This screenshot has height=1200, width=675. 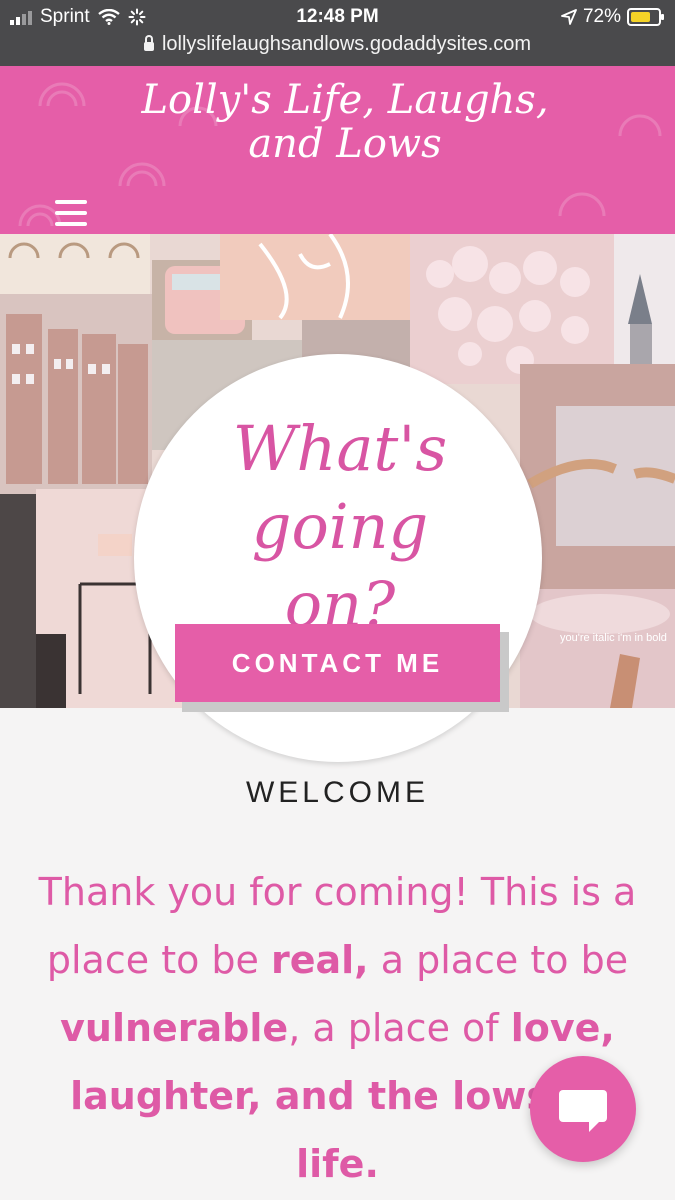 I want to click on battery-icon, so click(x=645, y=17).